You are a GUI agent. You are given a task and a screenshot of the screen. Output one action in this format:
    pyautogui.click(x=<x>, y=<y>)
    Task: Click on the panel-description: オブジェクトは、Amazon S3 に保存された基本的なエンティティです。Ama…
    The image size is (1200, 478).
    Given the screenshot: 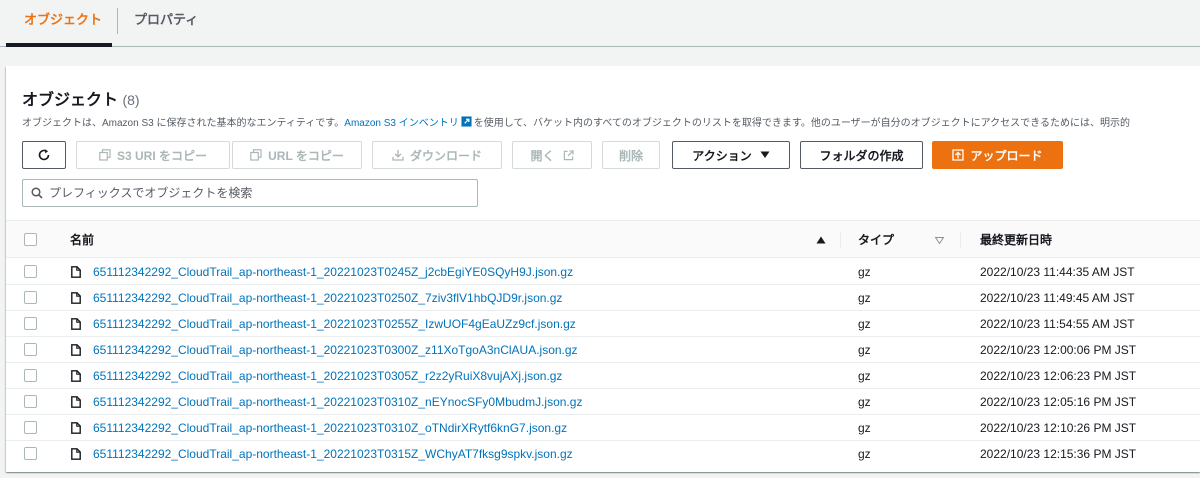 What is the action you would take?
    pyautogui.click(x=576, y=121)
    